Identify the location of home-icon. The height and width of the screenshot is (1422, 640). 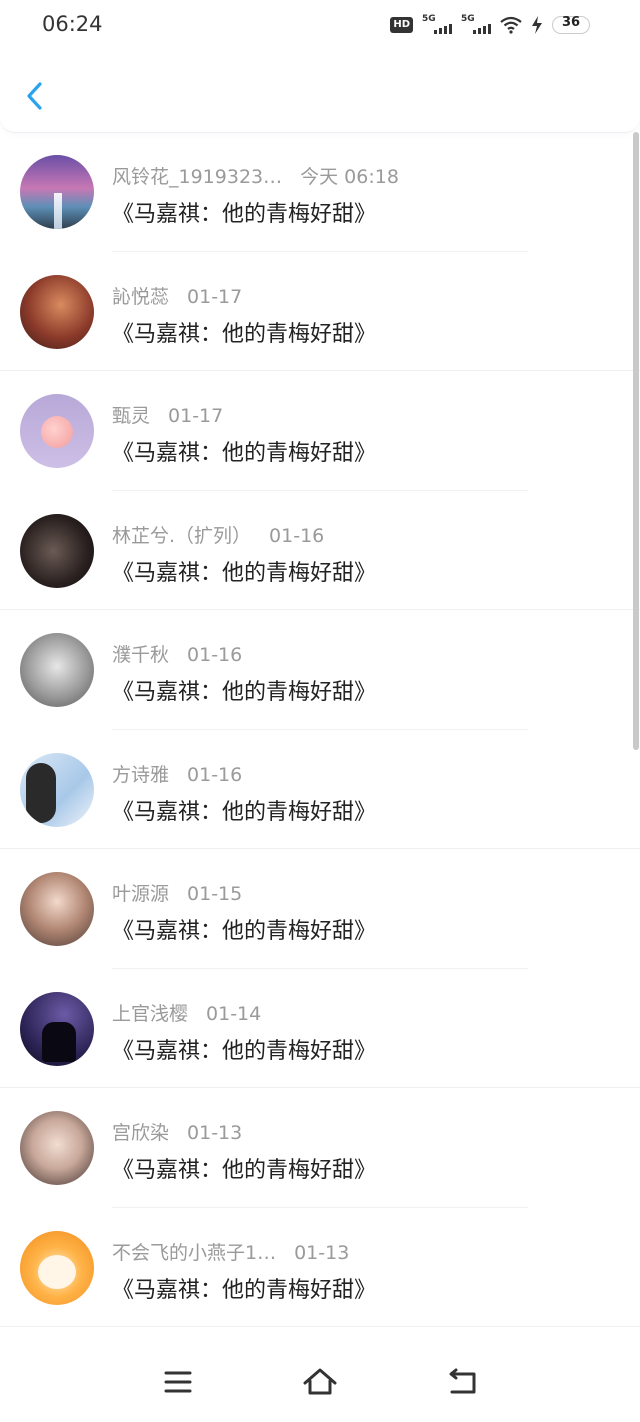
(320, 1382).